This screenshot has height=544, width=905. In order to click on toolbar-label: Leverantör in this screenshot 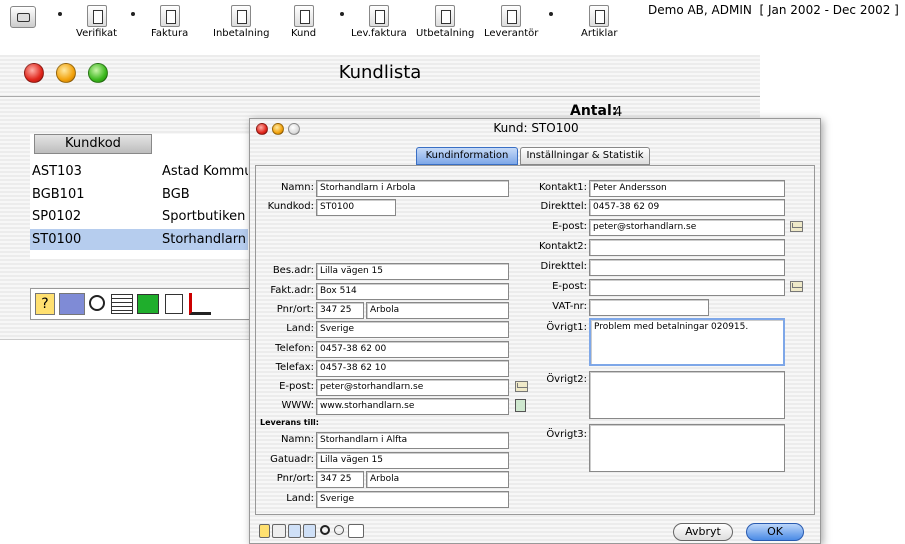, I will do `click(511, 33)`.